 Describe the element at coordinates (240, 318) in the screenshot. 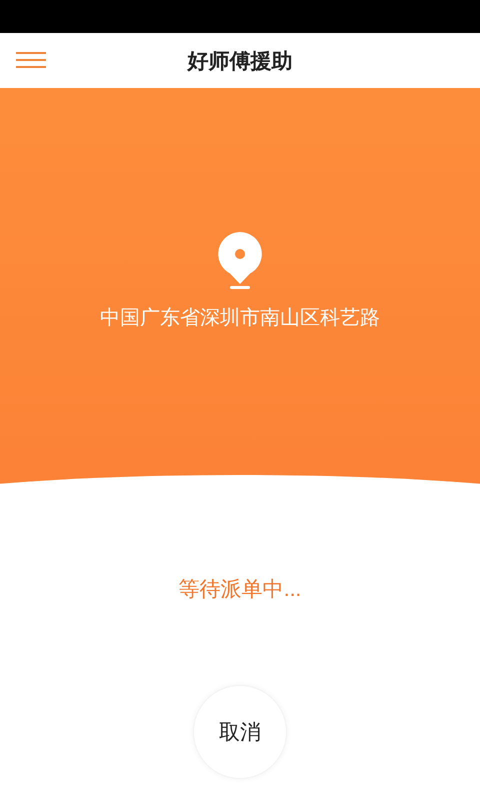

I see `address-text: 中国广东省深圳市南山区科艺路` at that location.